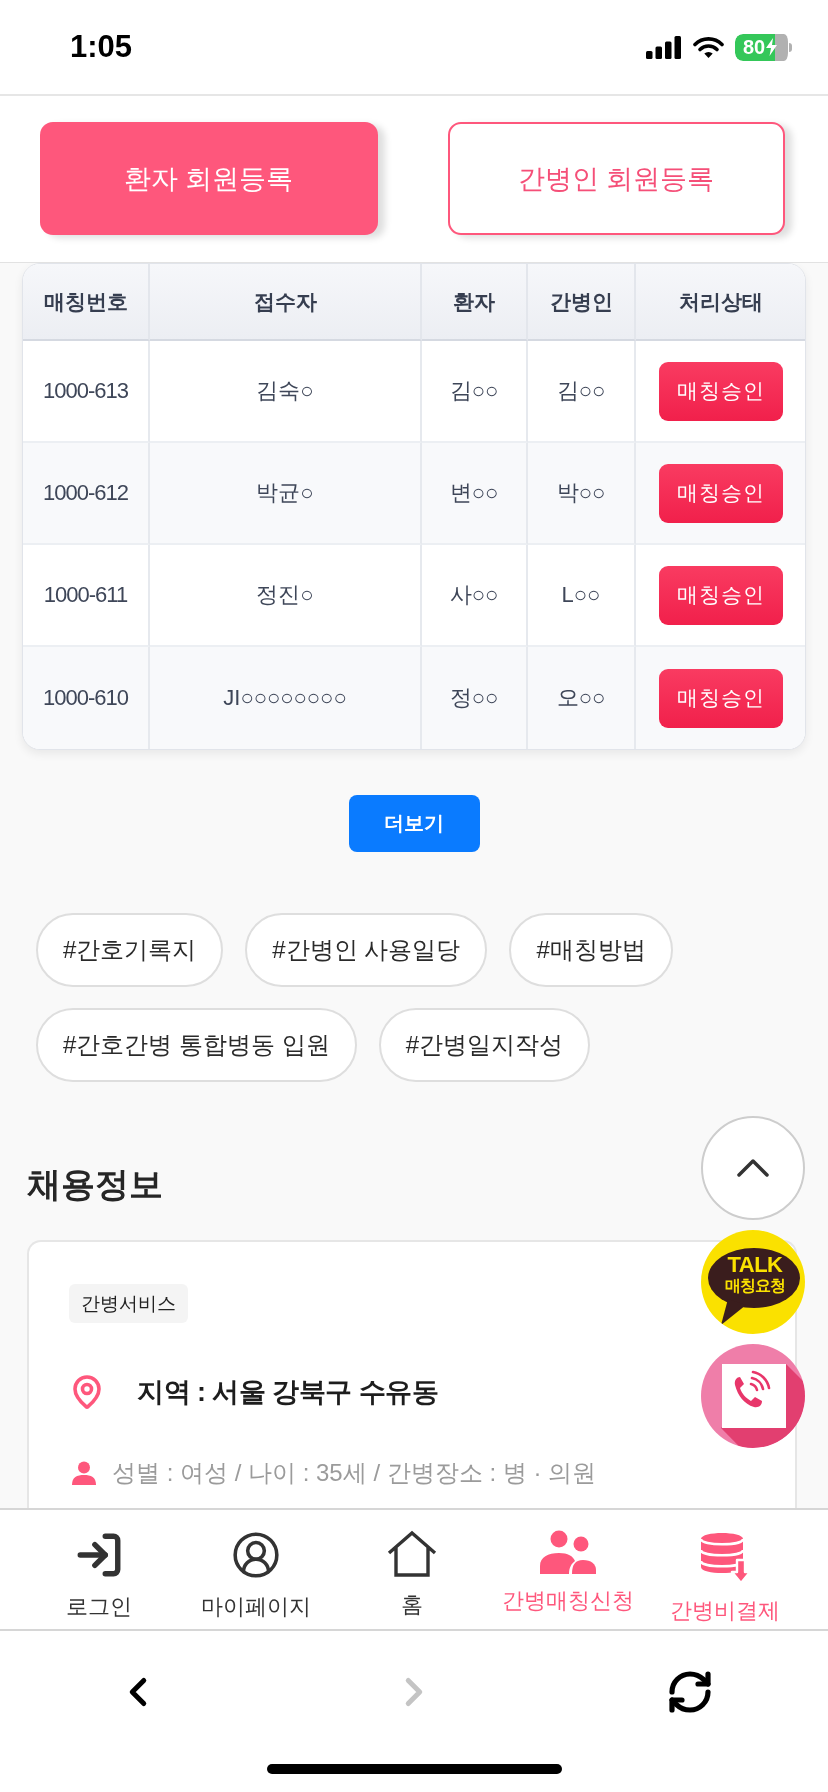 Image resolution: width=828 pixels, height=1792 pixels. What do you see at coordinates (86, 596) in the screenshot?
I see `table-cell: 1000-611` at bounding box center [86, 596].